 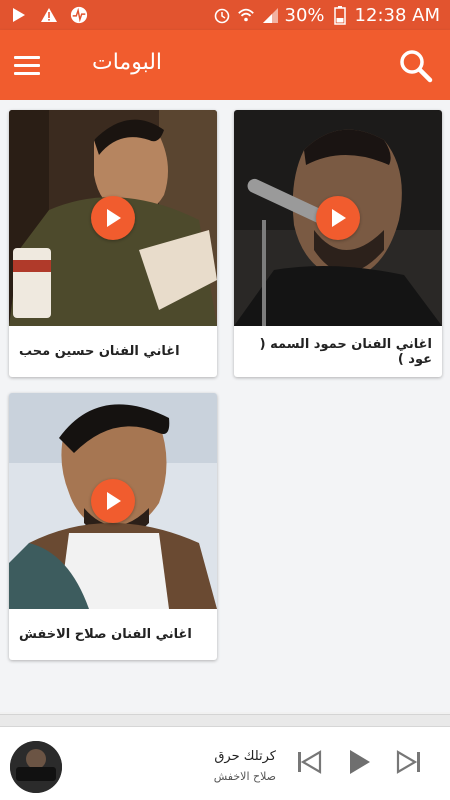 I want to click on next-icon, so click(x=409, y=762).